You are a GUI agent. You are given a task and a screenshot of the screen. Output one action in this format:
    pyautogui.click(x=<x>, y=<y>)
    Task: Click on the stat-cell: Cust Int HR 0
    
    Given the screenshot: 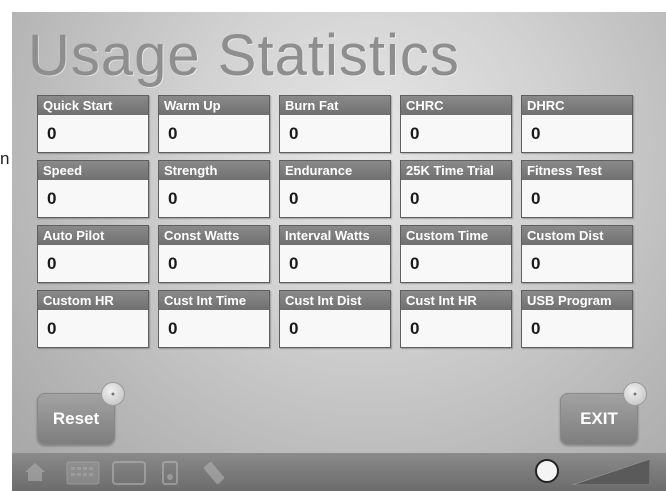 What is the action you would take?
    pyautogui.click(x=456, y=319)
    